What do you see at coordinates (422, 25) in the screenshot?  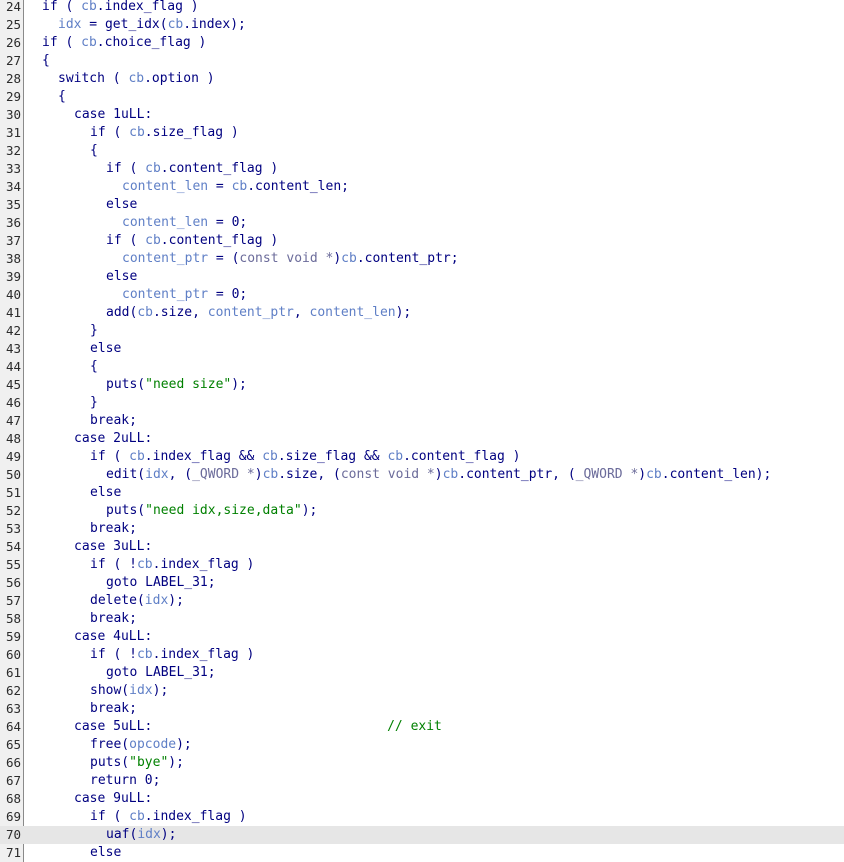 I see `code-line: 25 idx = get_idx(cb.index);` at bounding box center [422, 25].